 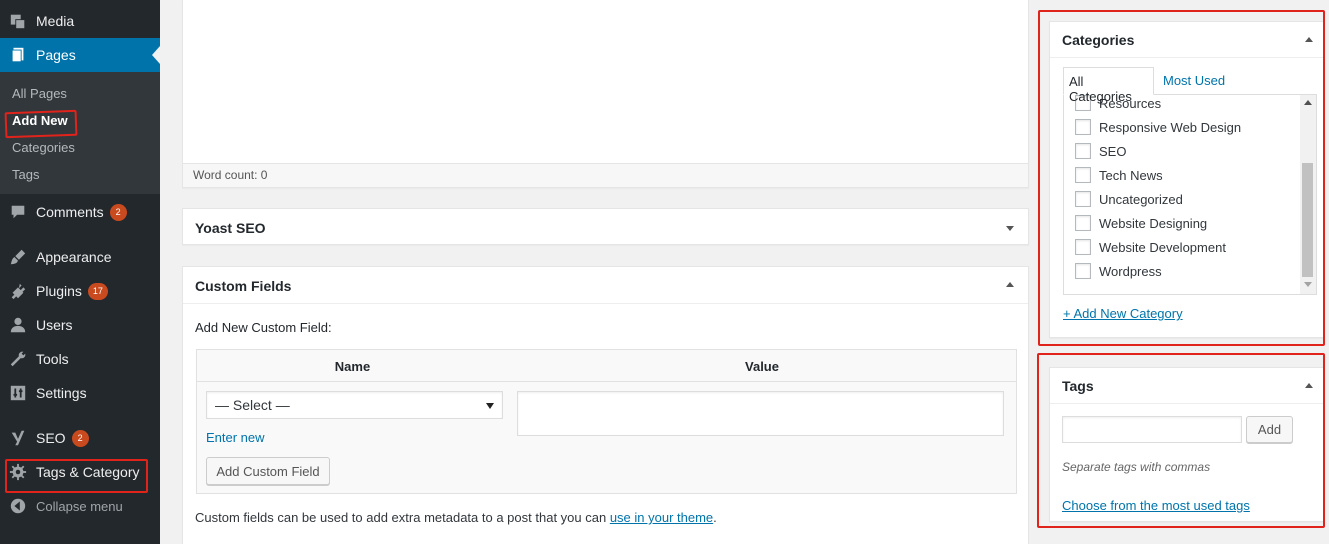 What do you see at coordinates (25, 174) in the screenshot?
I see `submenu-tags: Tags` at bounding box center [25, 174].